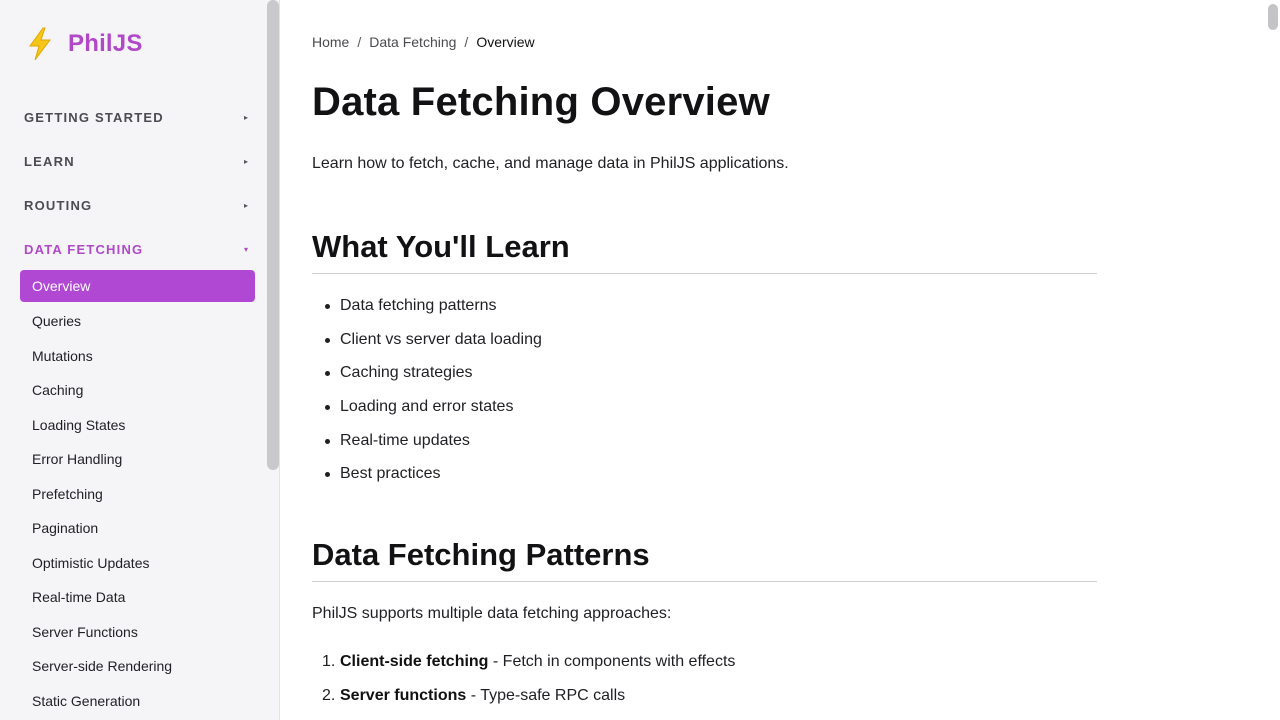 This screenshot has width=1280, height=720. I want to click on breadcrumb-data-fetching: Data Fetching, so click(412, 42).